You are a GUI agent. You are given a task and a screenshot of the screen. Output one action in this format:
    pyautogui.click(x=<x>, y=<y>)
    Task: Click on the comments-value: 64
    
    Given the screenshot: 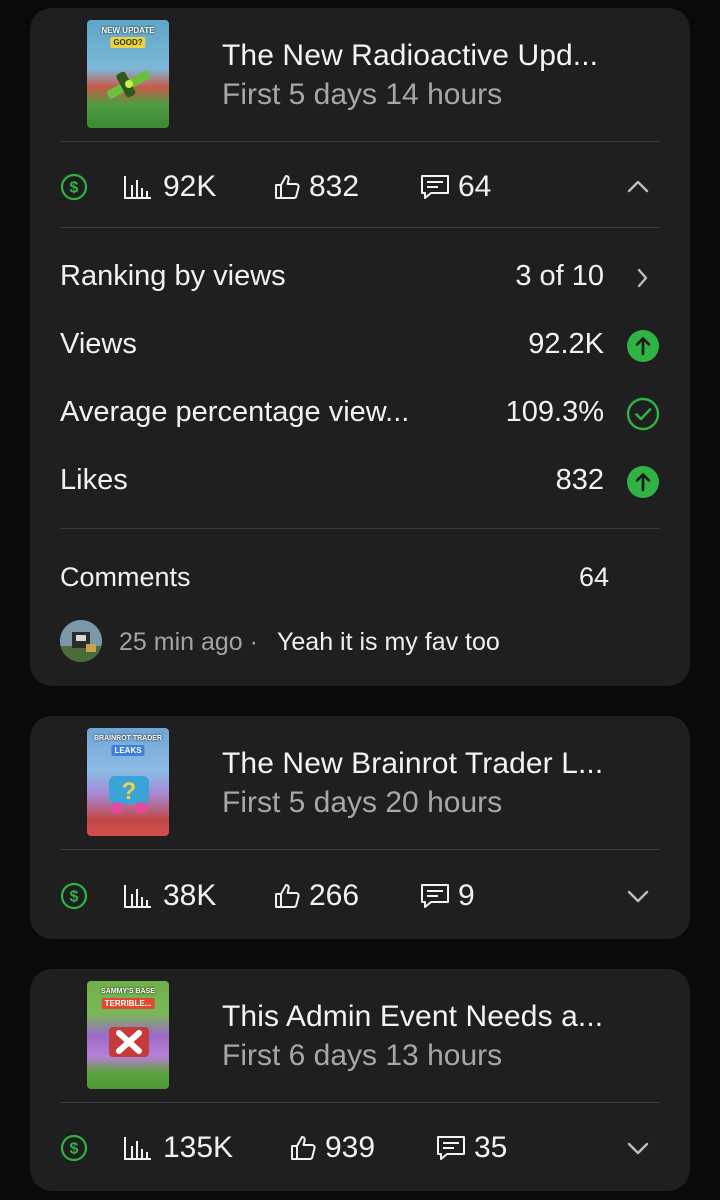 What is the action you would take?
    pyautogui.click(x=593, y=577)
    